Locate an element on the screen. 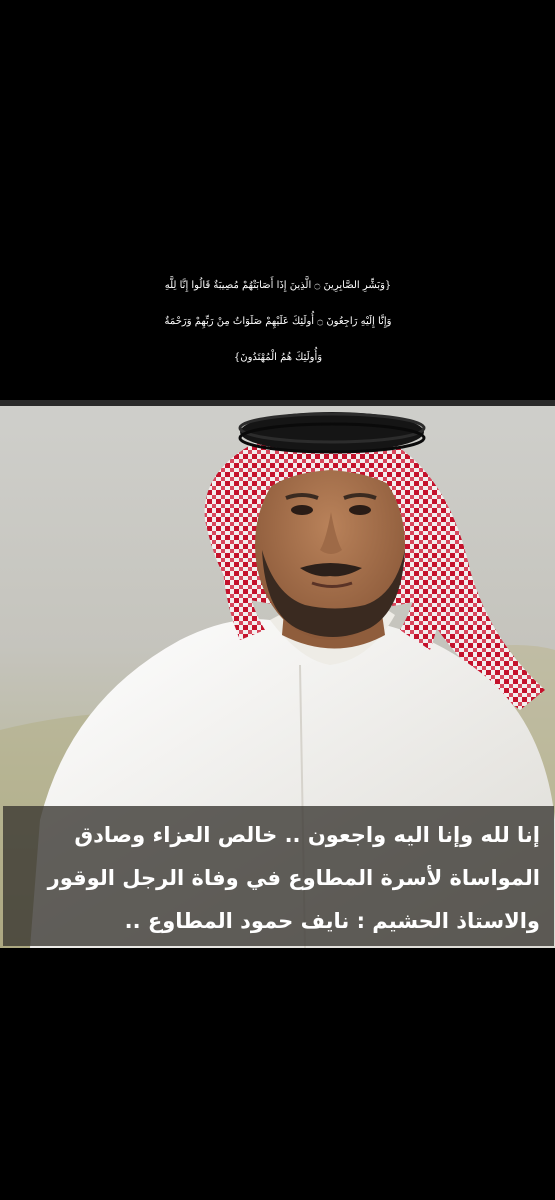  caption-line-3: والاستاذ الحشيم : نايف حمود المطاوع .. is located at coordinates (332, 921).